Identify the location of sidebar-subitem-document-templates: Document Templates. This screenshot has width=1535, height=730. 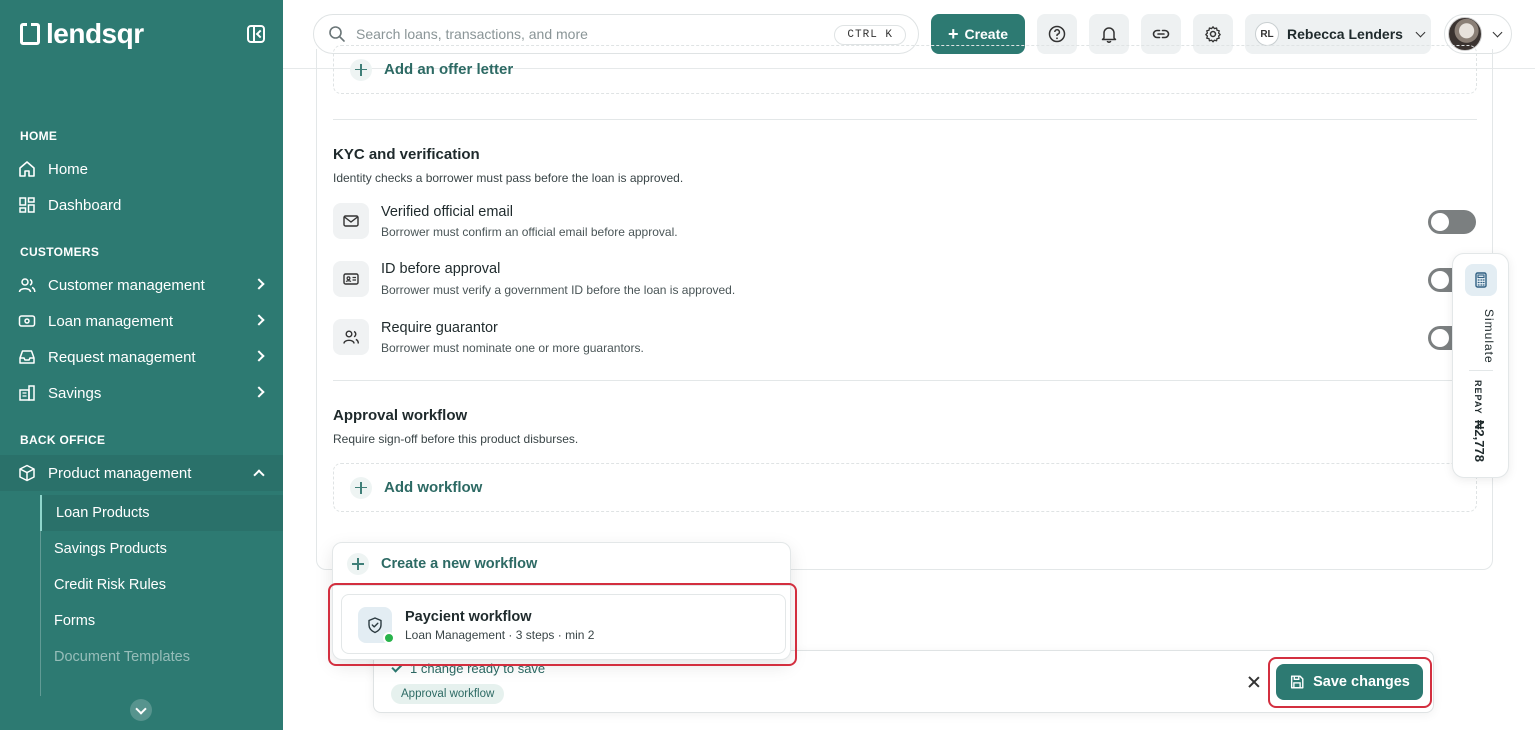
(161, 657).